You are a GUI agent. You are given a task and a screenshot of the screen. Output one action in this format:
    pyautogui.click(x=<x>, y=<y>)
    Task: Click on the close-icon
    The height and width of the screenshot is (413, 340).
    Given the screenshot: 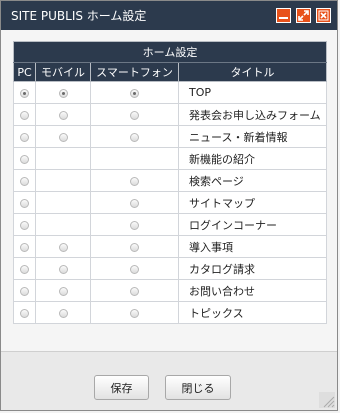 What is the action you would take?
    pyautogui.click(x=323, y=15)
    